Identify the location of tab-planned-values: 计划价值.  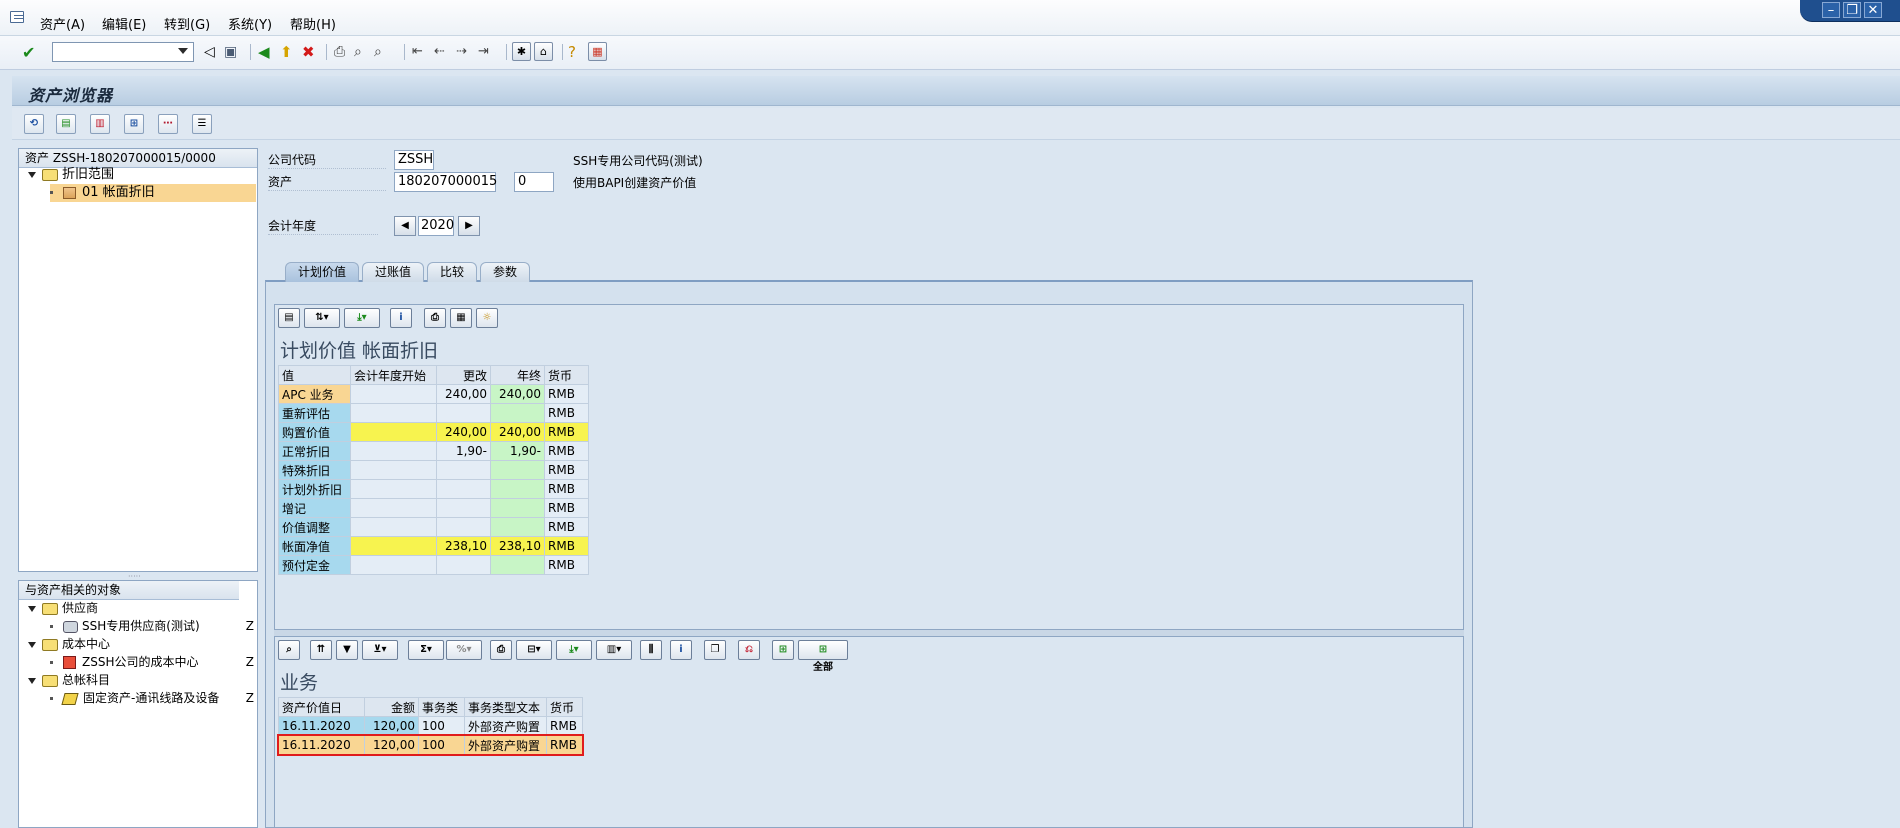
(322, 272).